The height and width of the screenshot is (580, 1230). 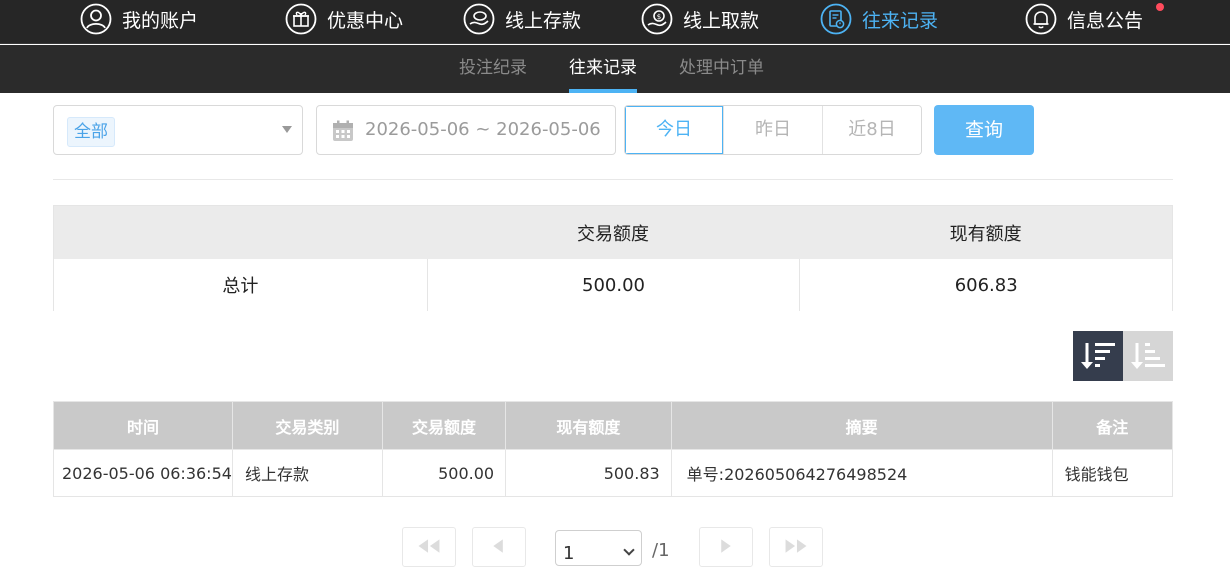 I want to click on tab-pending-orders: 处理中订单, so click(x=721, y=69).